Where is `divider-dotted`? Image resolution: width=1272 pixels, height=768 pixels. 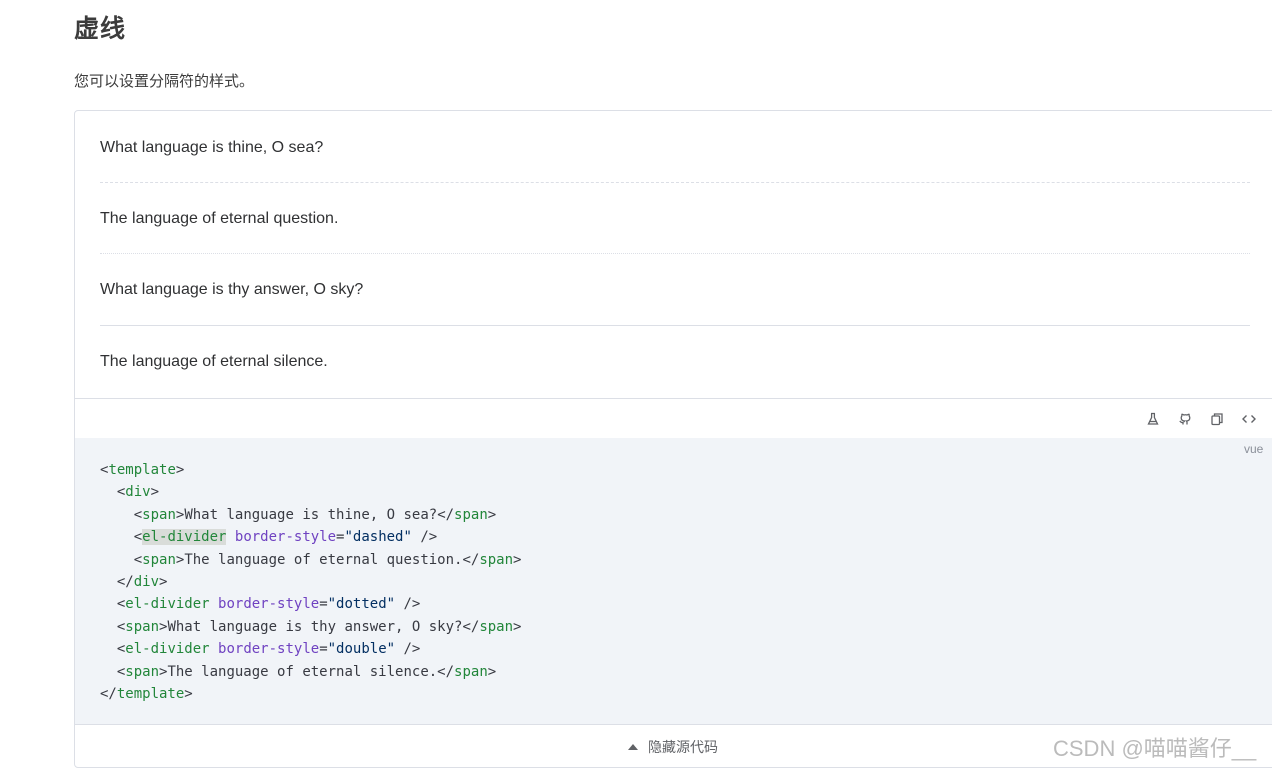 divider-dotted is located at coordinates (675, 253).